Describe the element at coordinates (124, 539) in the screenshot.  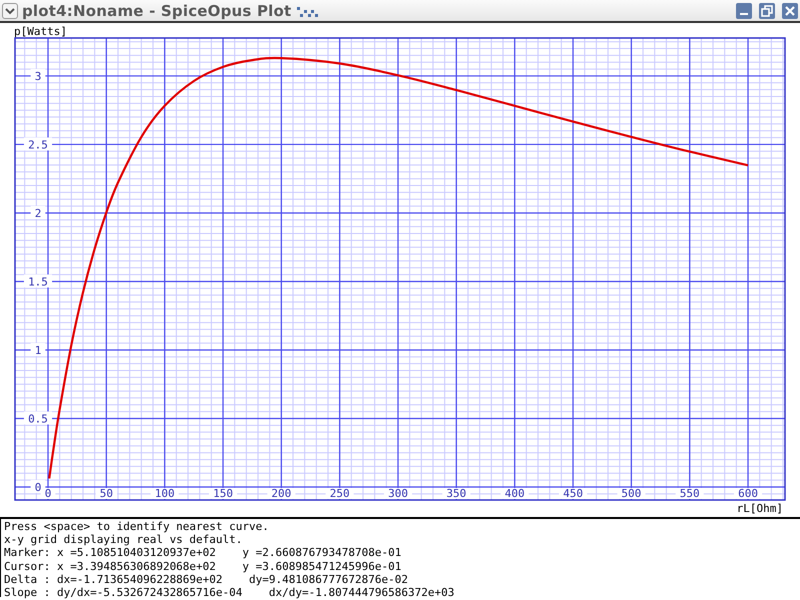
I see `readout-line: x-y grid displaying real vs default.` at that location.